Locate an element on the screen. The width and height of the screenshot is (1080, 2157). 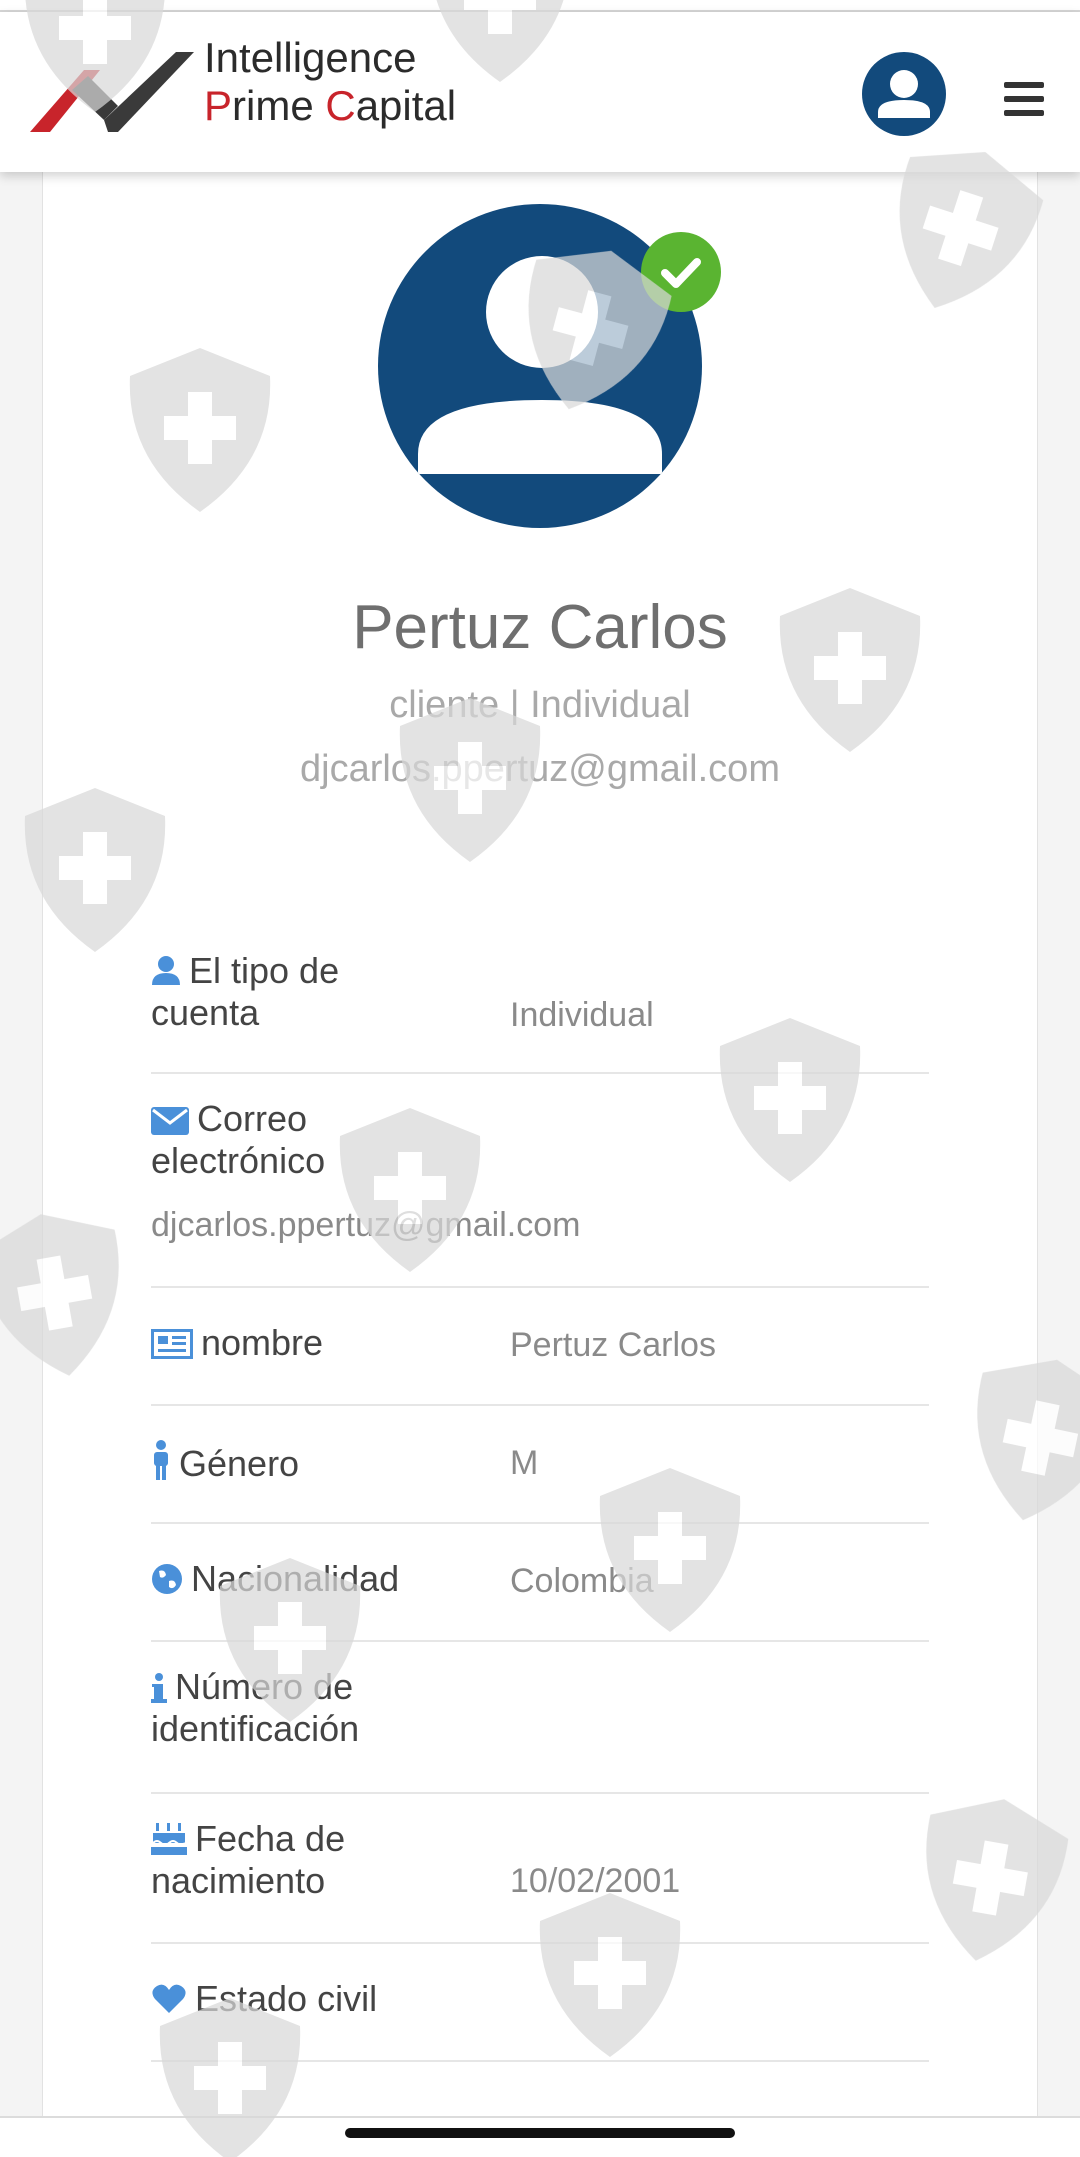
detail-value: djcarlos.ppertuz@gmail.com is located at coordinates (366, 1225).